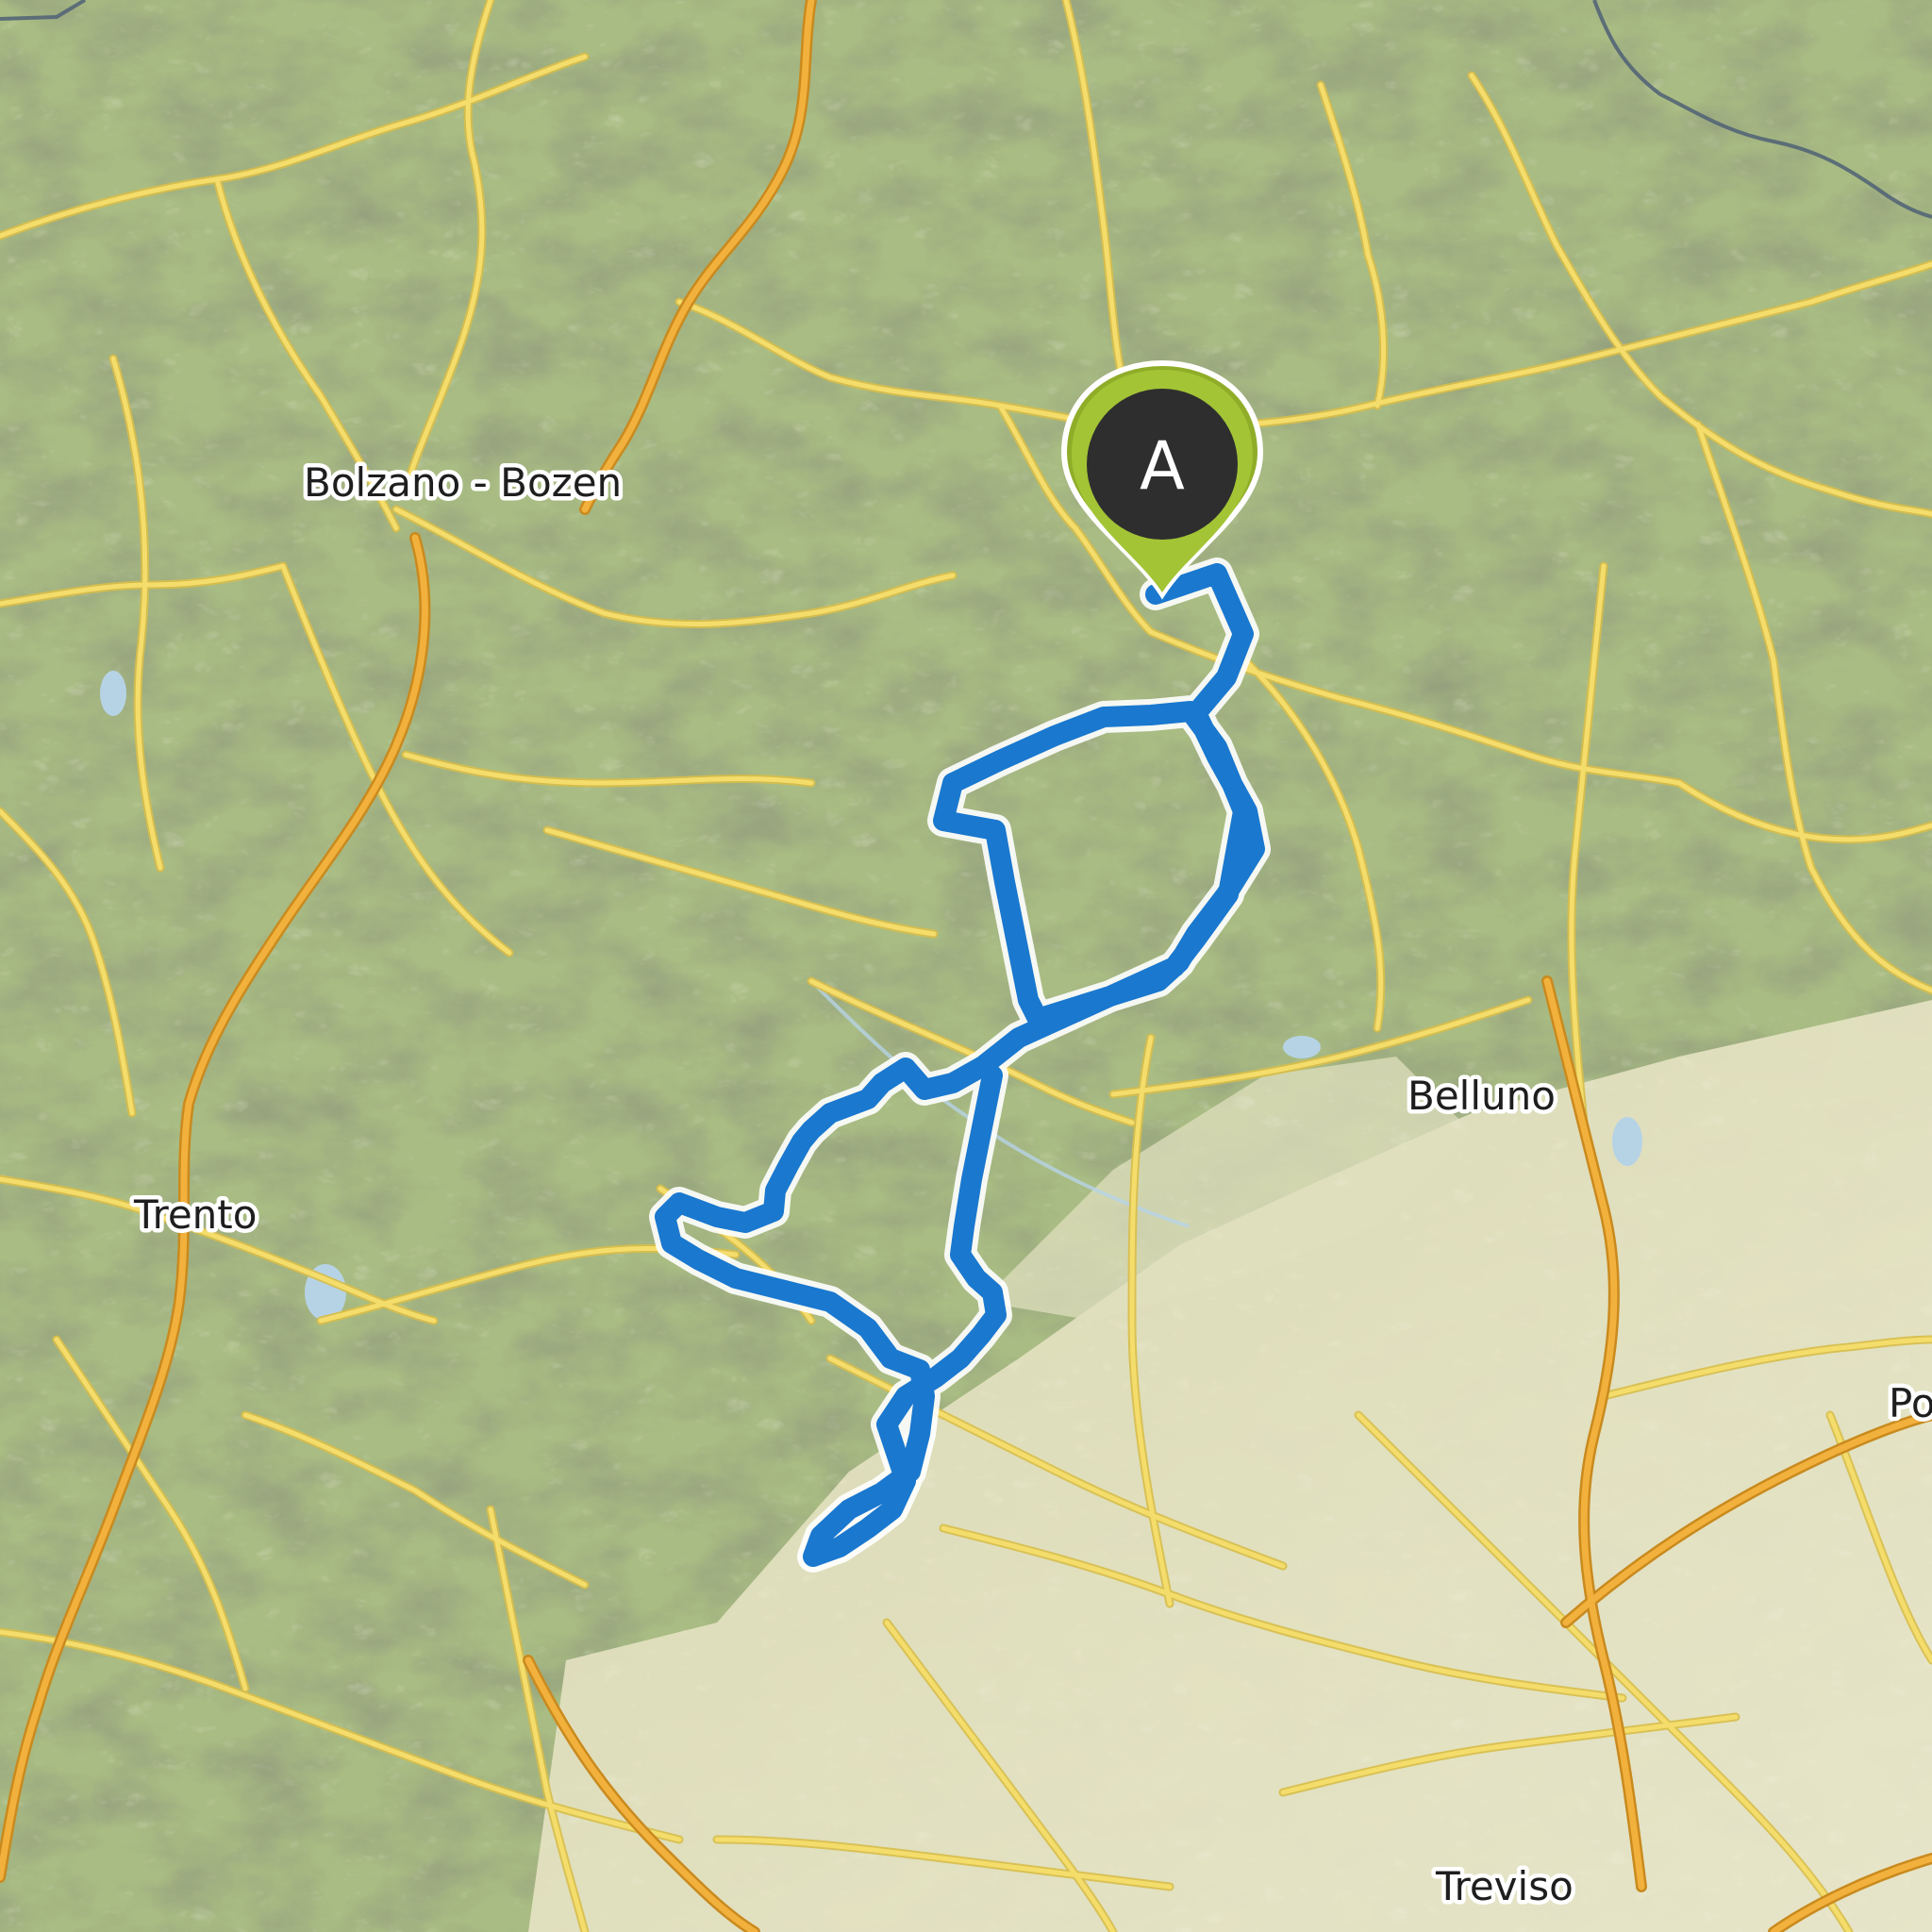 This screenshot has width=1932, height=1932. What do you see at coordinates (1481, 1096) in the screenshot?
I see `label-belluno: Belluno` at bounding box center [1481, 1096].